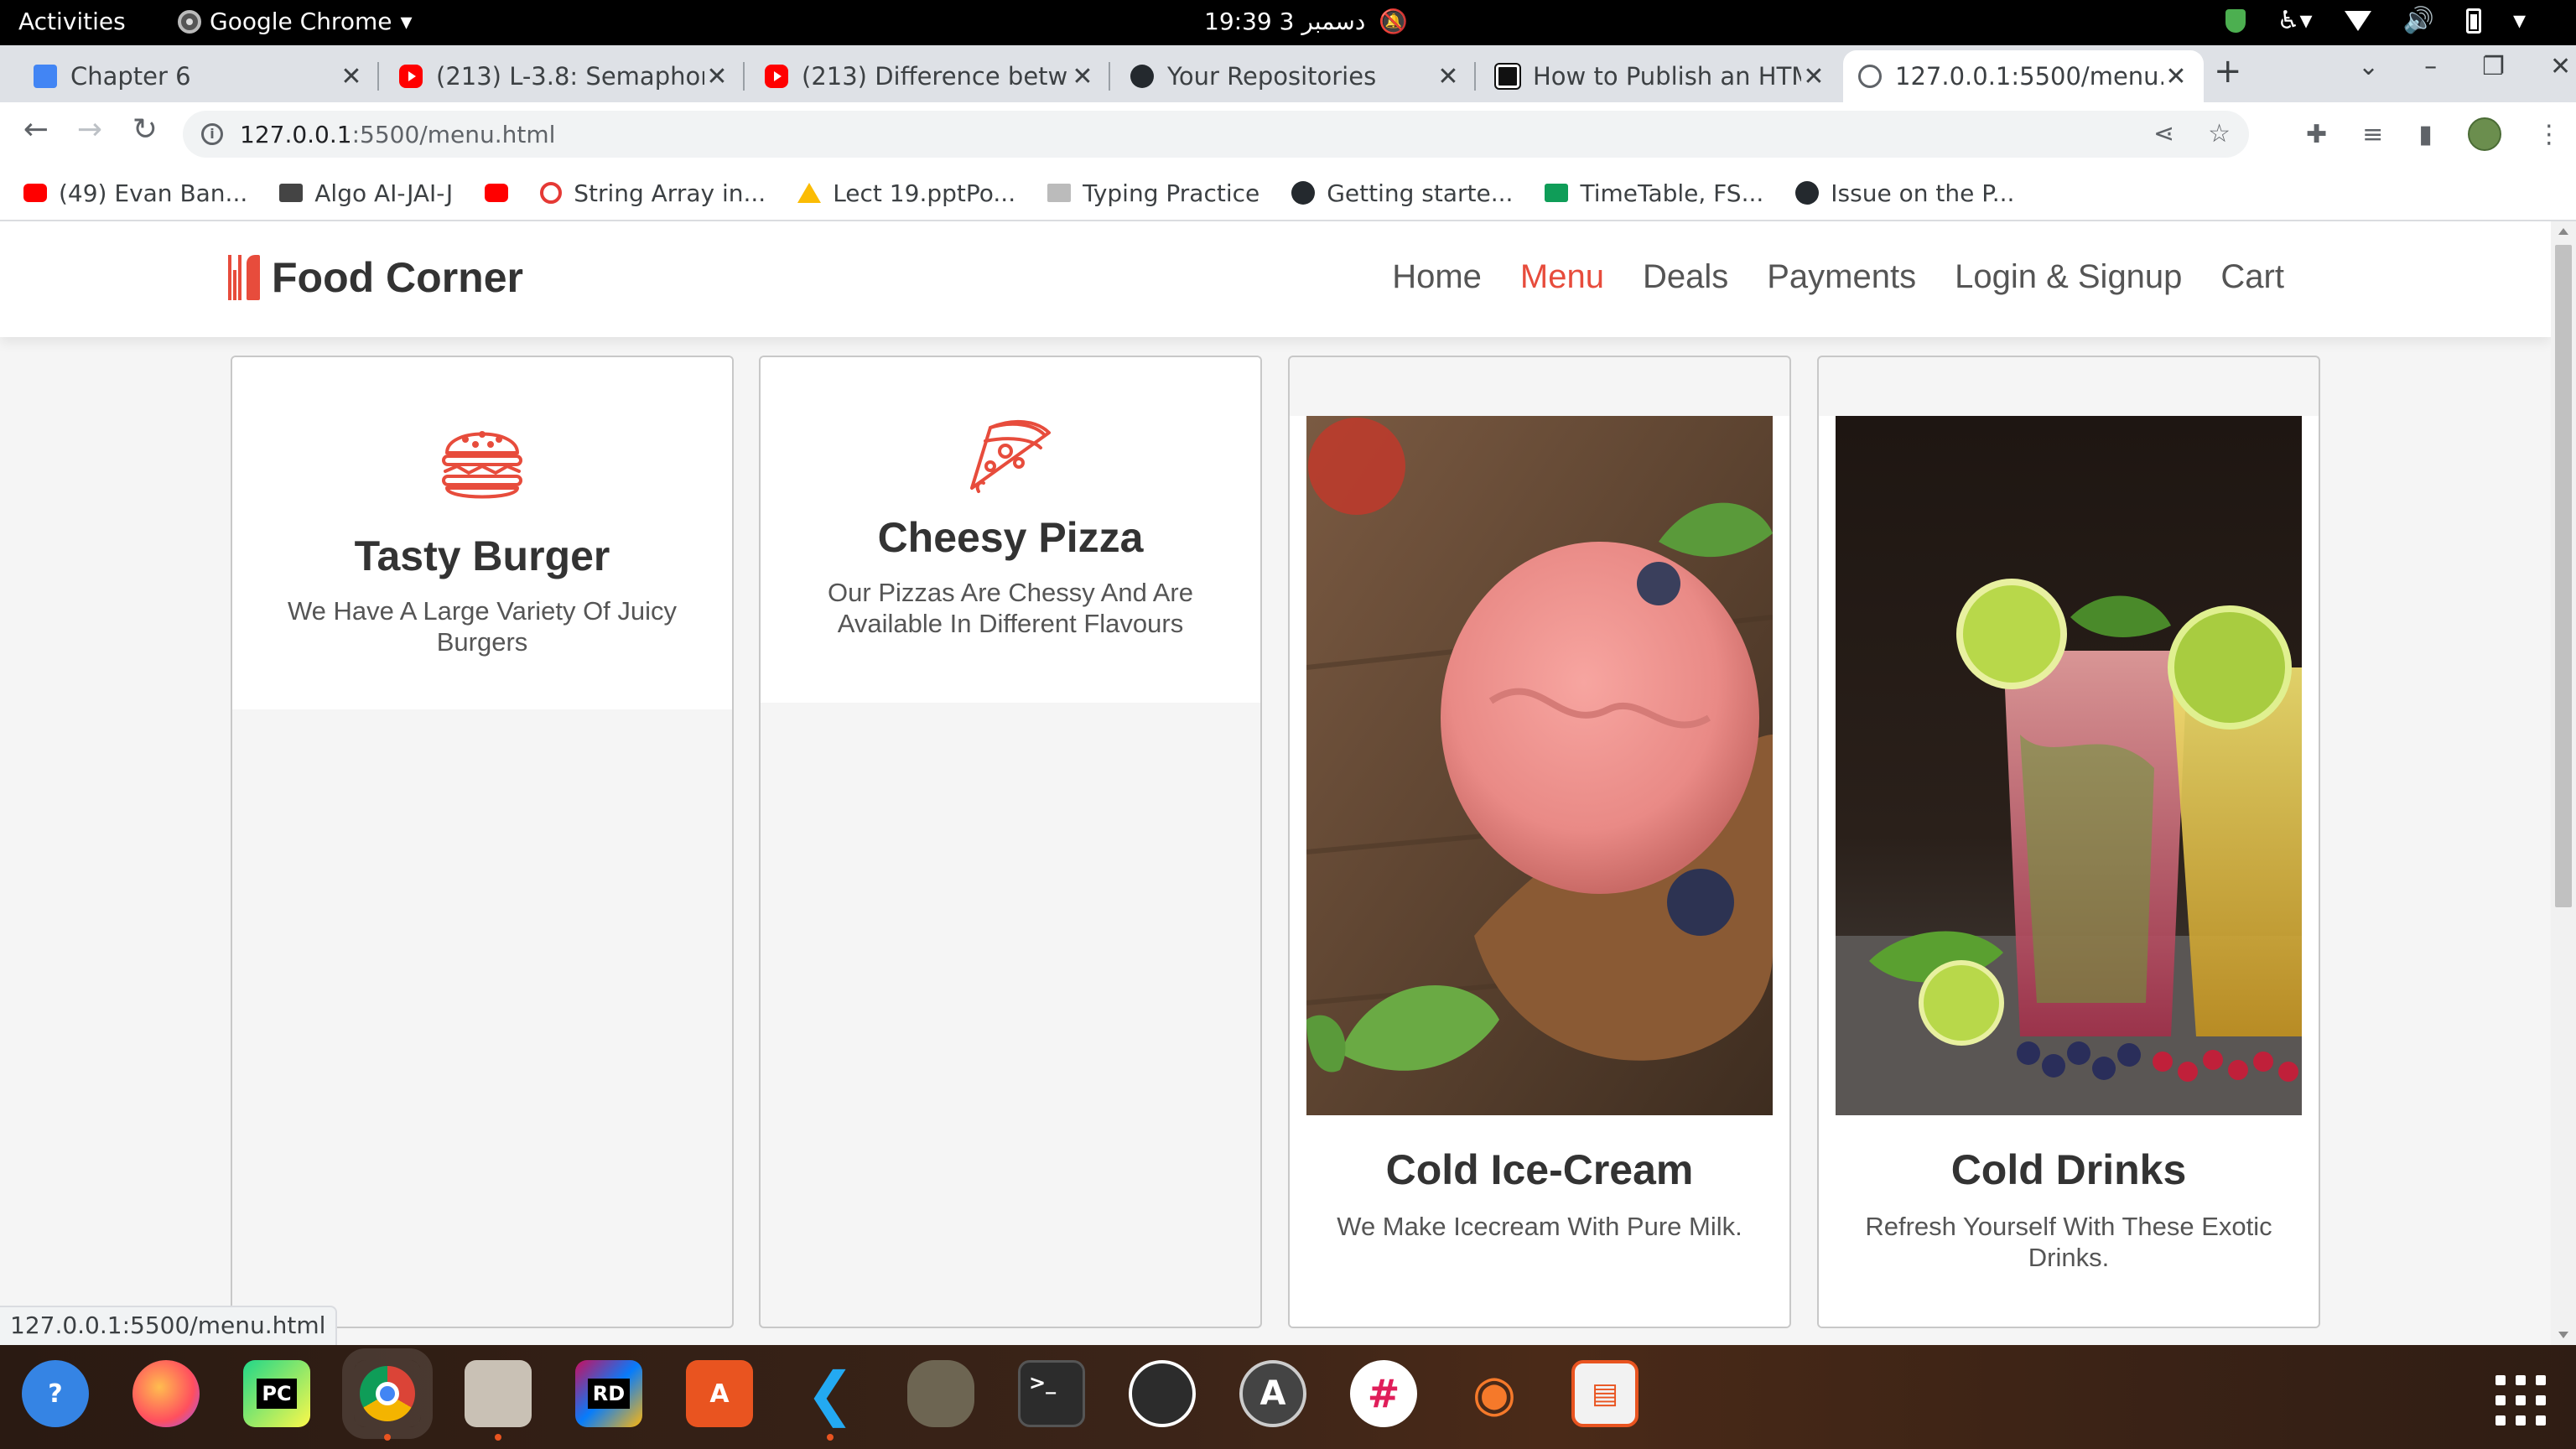  I want to click on tab-publish-html: How to Publish an HTM ✕, so click(1661, 76).